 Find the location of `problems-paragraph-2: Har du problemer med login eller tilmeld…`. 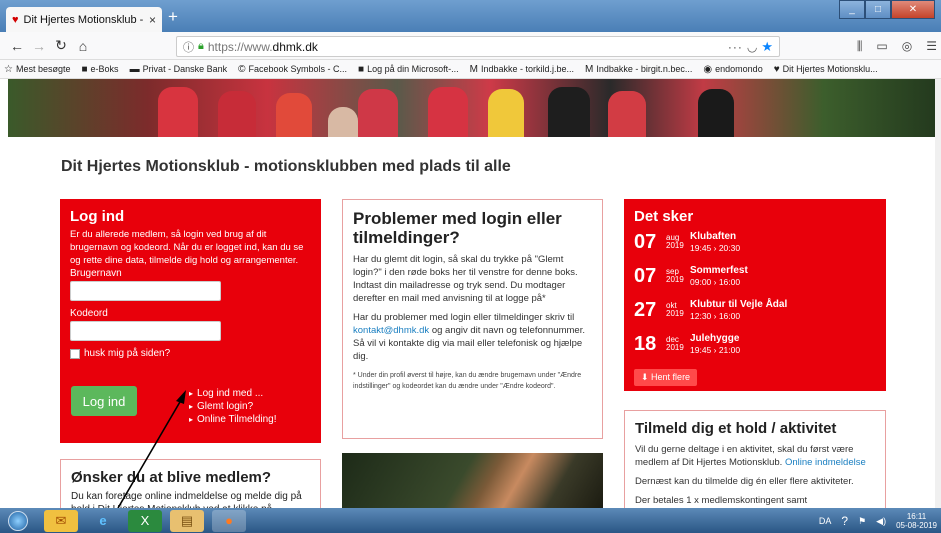

problems-paragraph-2: Har du problemer med login eller tilmeld… is located at coordinates (472, 337).